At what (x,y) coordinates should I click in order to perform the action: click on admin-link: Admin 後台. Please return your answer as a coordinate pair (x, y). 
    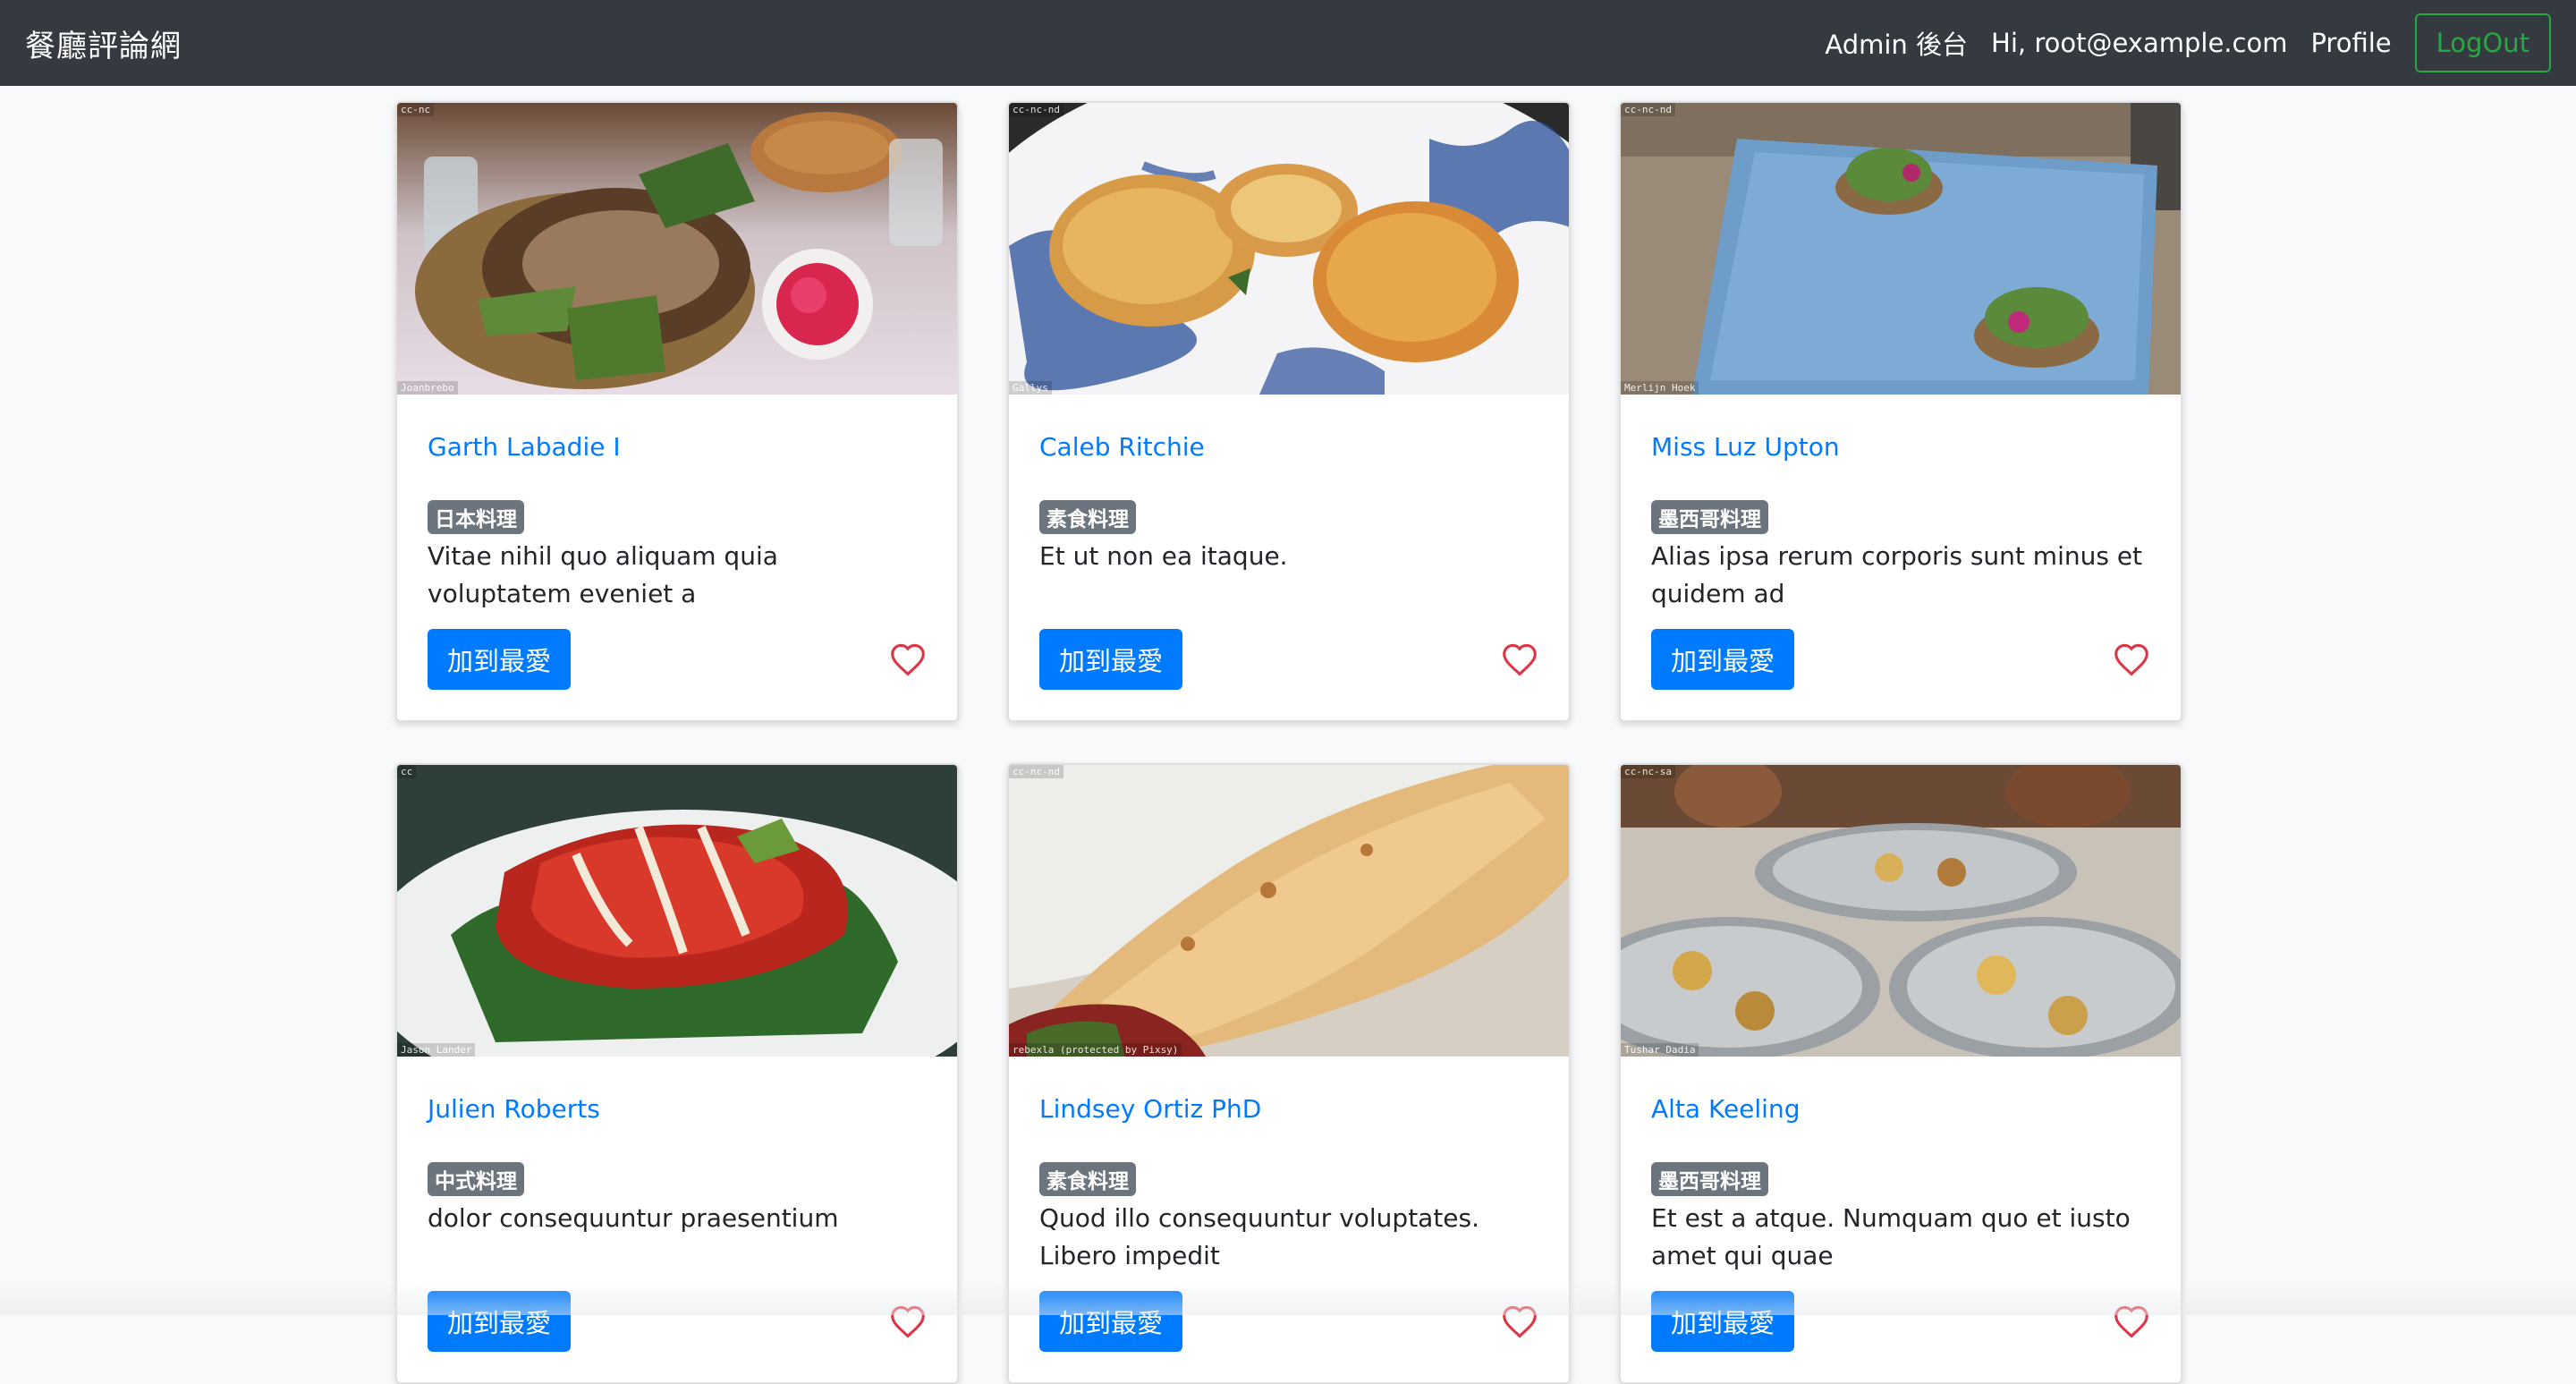
    Looking at the image, I should click on (1896, 43).